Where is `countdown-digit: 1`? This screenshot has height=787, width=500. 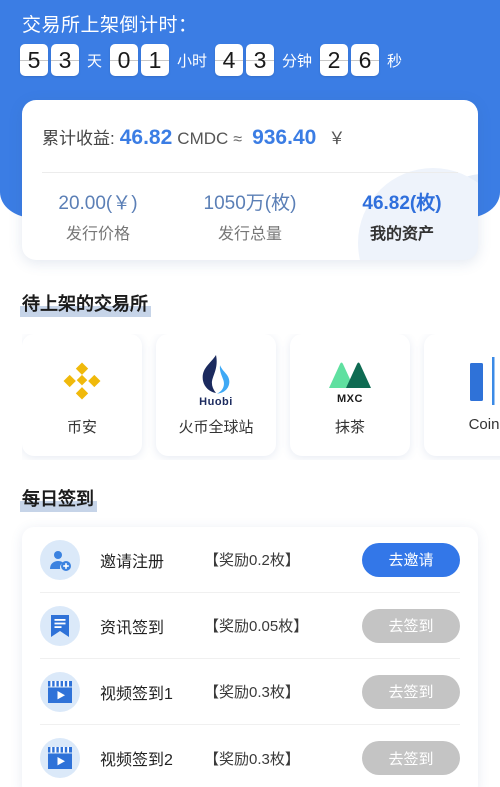 countdown-digit: 1 is located at coordinates (155, 60).